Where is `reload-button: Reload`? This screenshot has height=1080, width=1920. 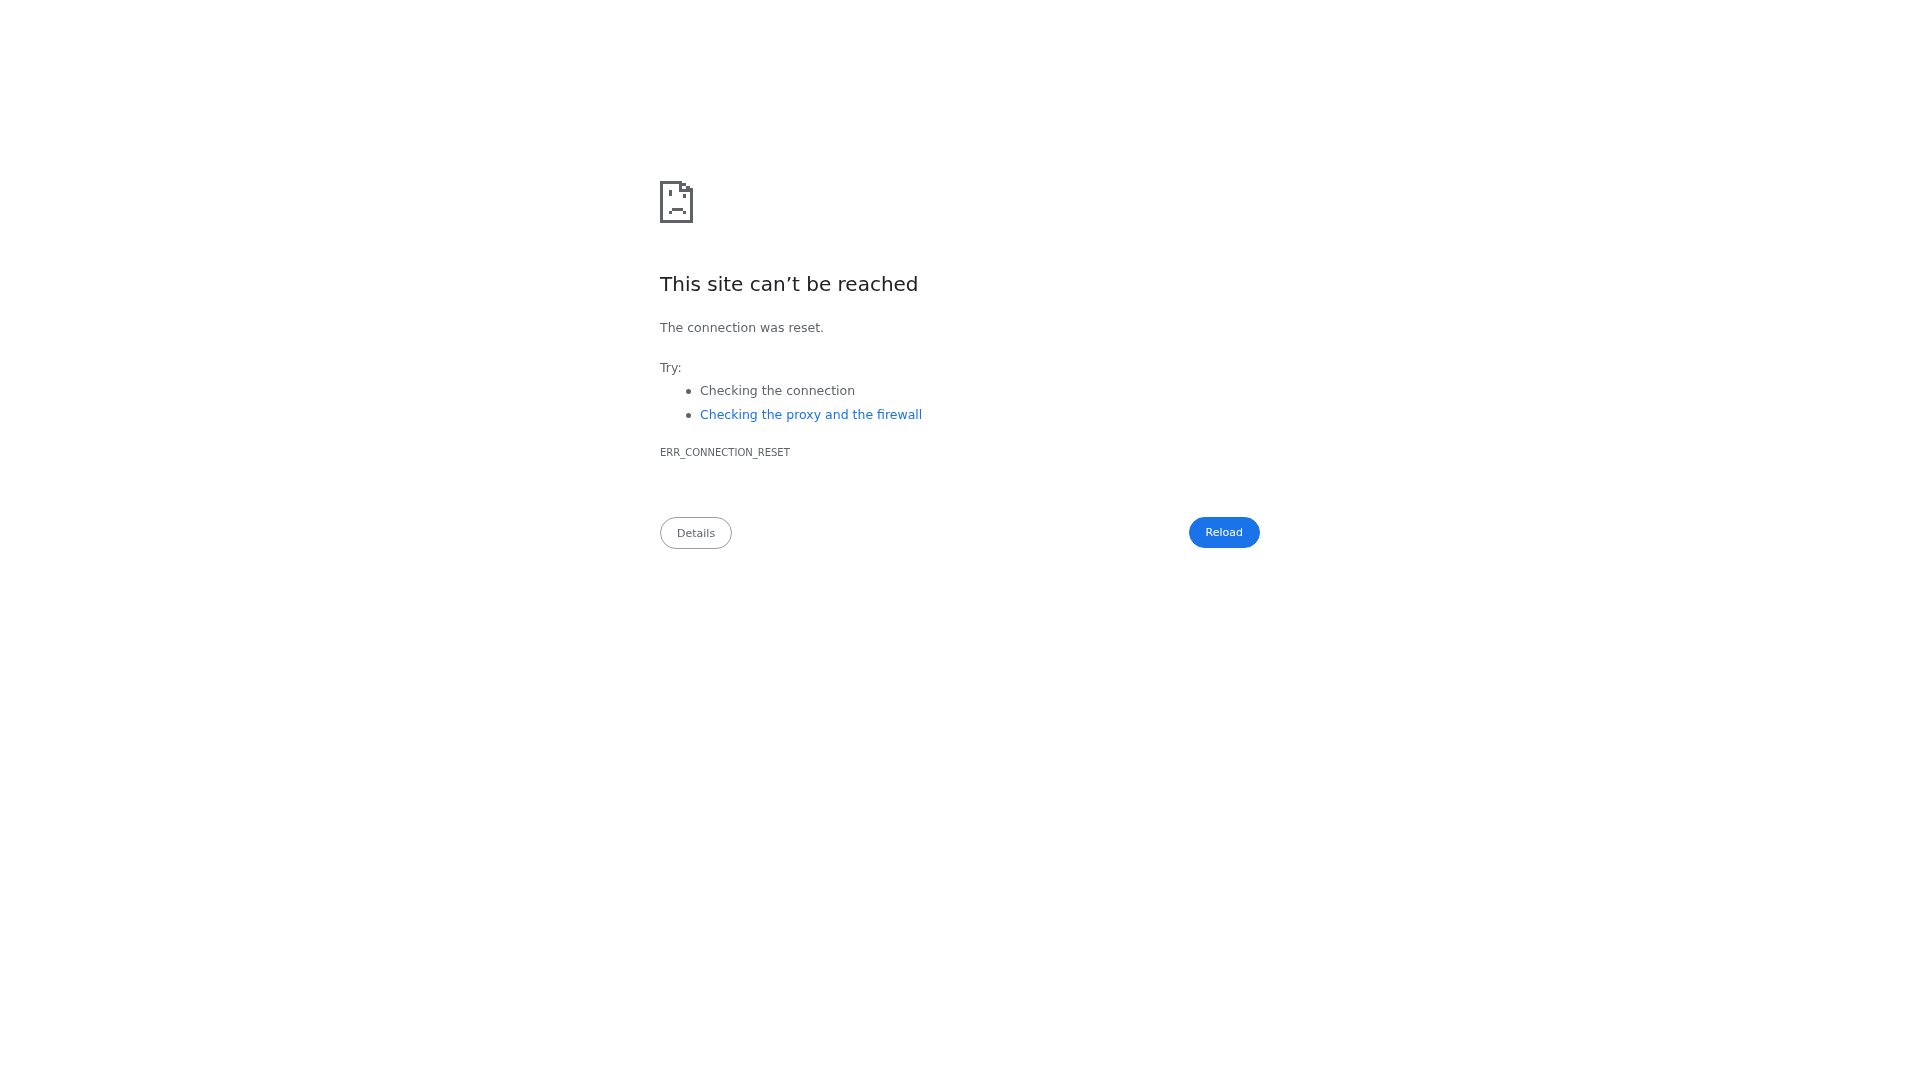 reload-button: Reload is located at coordinates (1224, 532).